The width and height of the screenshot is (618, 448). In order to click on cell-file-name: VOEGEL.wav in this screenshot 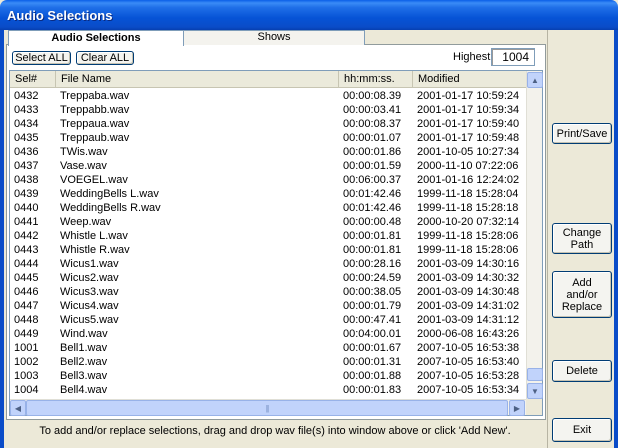, I will do `click(94, 180)`.